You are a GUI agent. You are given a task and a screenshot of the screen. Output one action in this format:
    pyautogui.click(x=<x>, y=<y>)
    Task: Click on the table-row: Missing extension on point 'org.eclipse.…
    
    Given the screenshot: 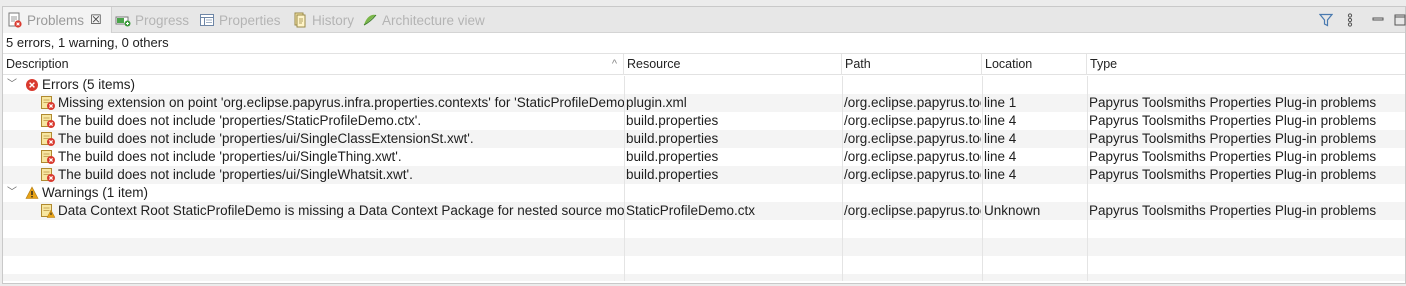 What is the action you would take?
    pyautogui.click(x=704, y=103)
    